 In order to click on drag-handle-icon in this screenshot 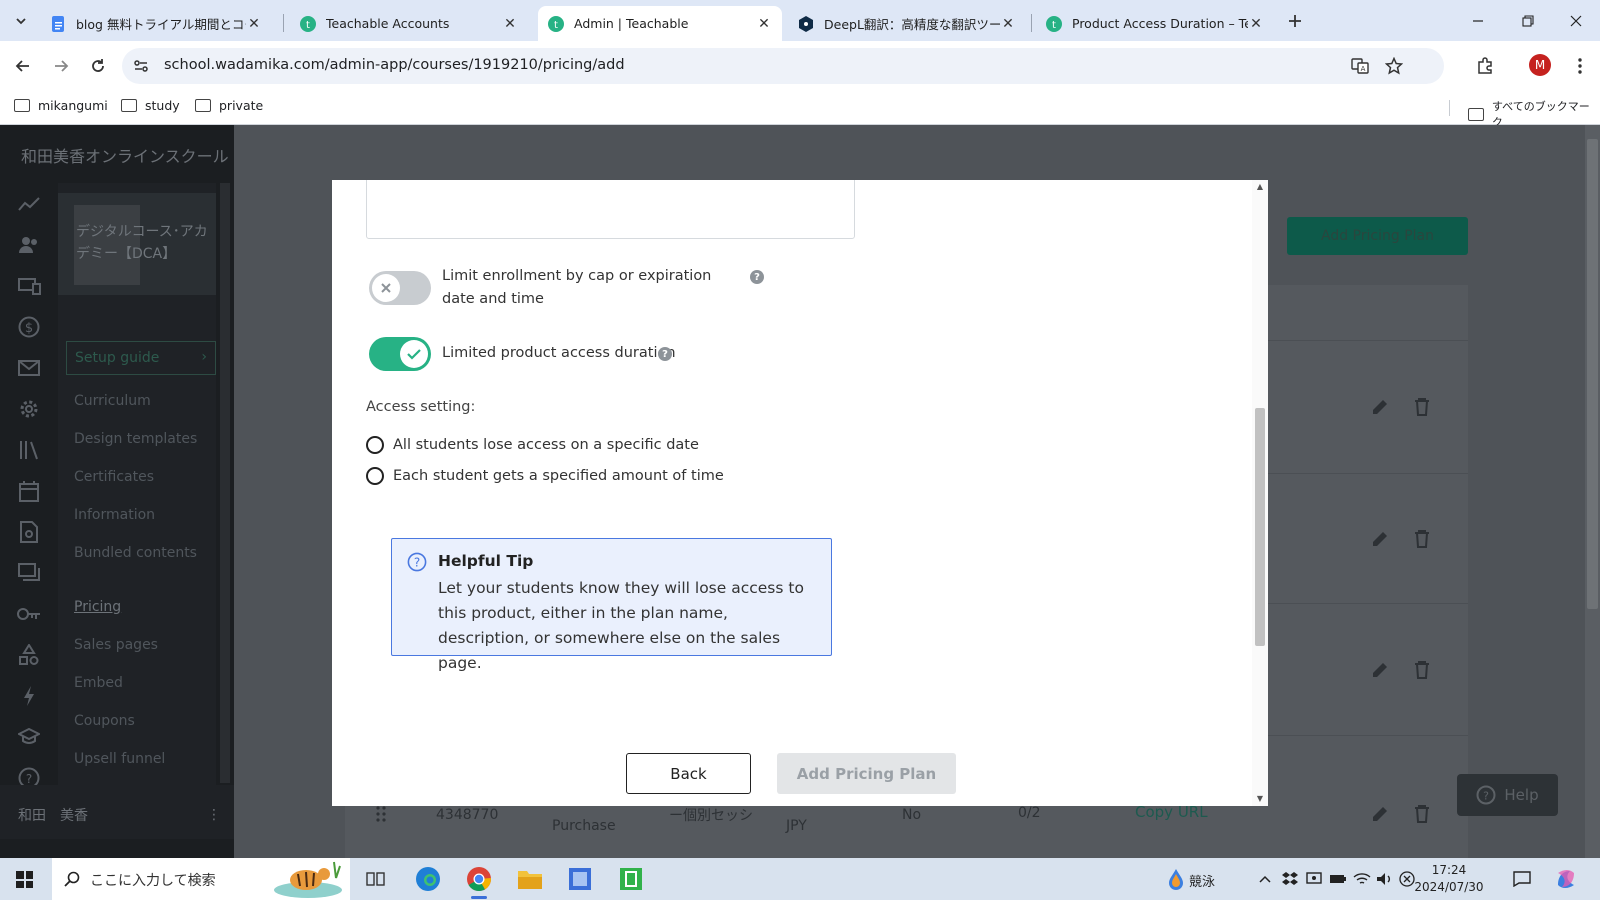, I will do `click(381, 814)`.